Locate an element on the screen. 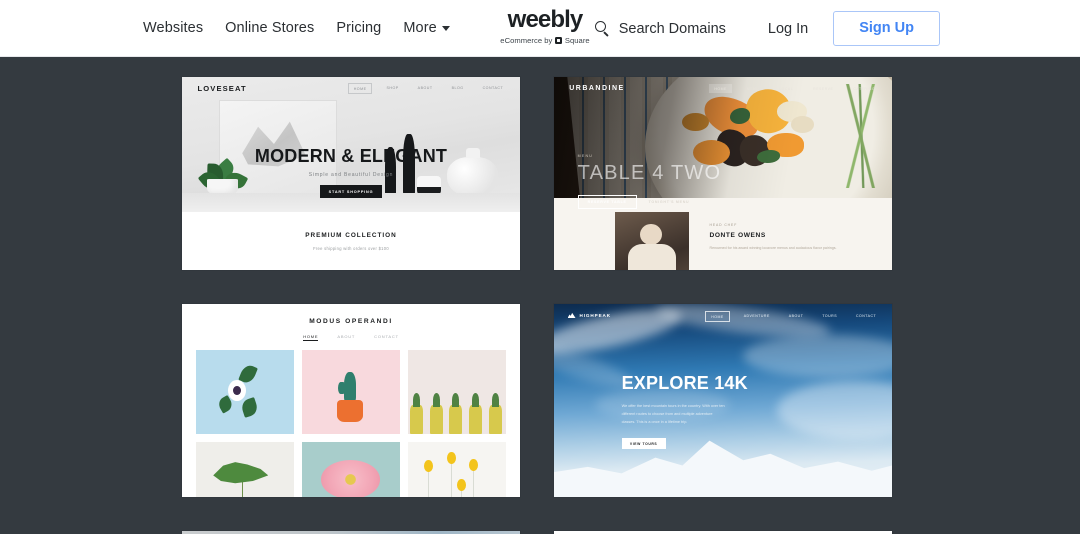 The image size is (1080, 534). login-link: Log In is located at coordinates (788, 29).